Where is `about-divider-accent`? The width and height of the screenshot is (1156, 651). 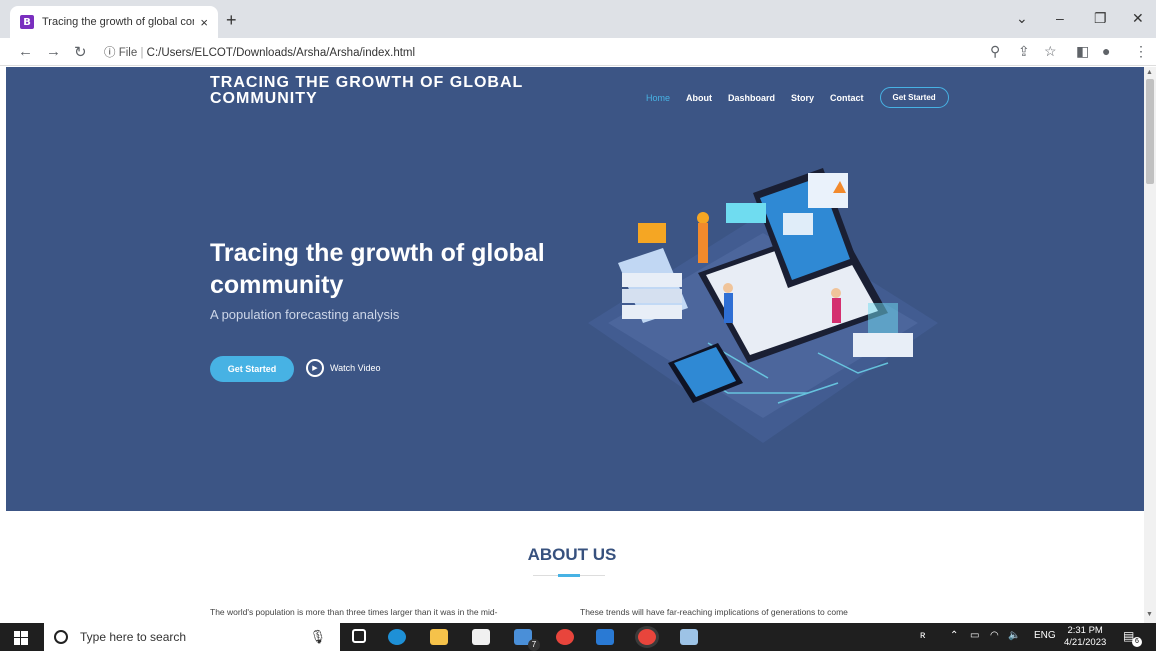
about-divider-accent is located at coordinates (569, 575).